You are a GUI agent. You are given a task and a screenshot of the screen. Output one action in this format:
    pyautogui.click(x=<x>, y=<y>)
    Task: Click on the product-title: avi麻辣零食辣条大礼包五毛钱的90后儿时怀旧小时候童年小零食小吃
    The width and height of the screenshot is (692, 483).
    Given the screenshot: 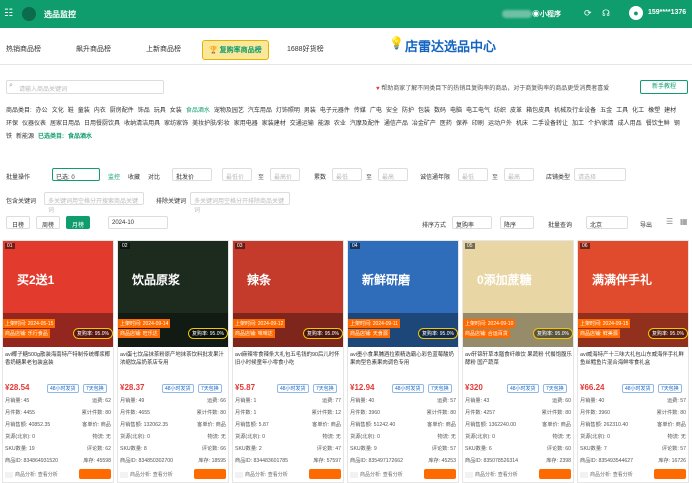 What is the action you would take?
    pyautogui.click(x=289, y=362)
    